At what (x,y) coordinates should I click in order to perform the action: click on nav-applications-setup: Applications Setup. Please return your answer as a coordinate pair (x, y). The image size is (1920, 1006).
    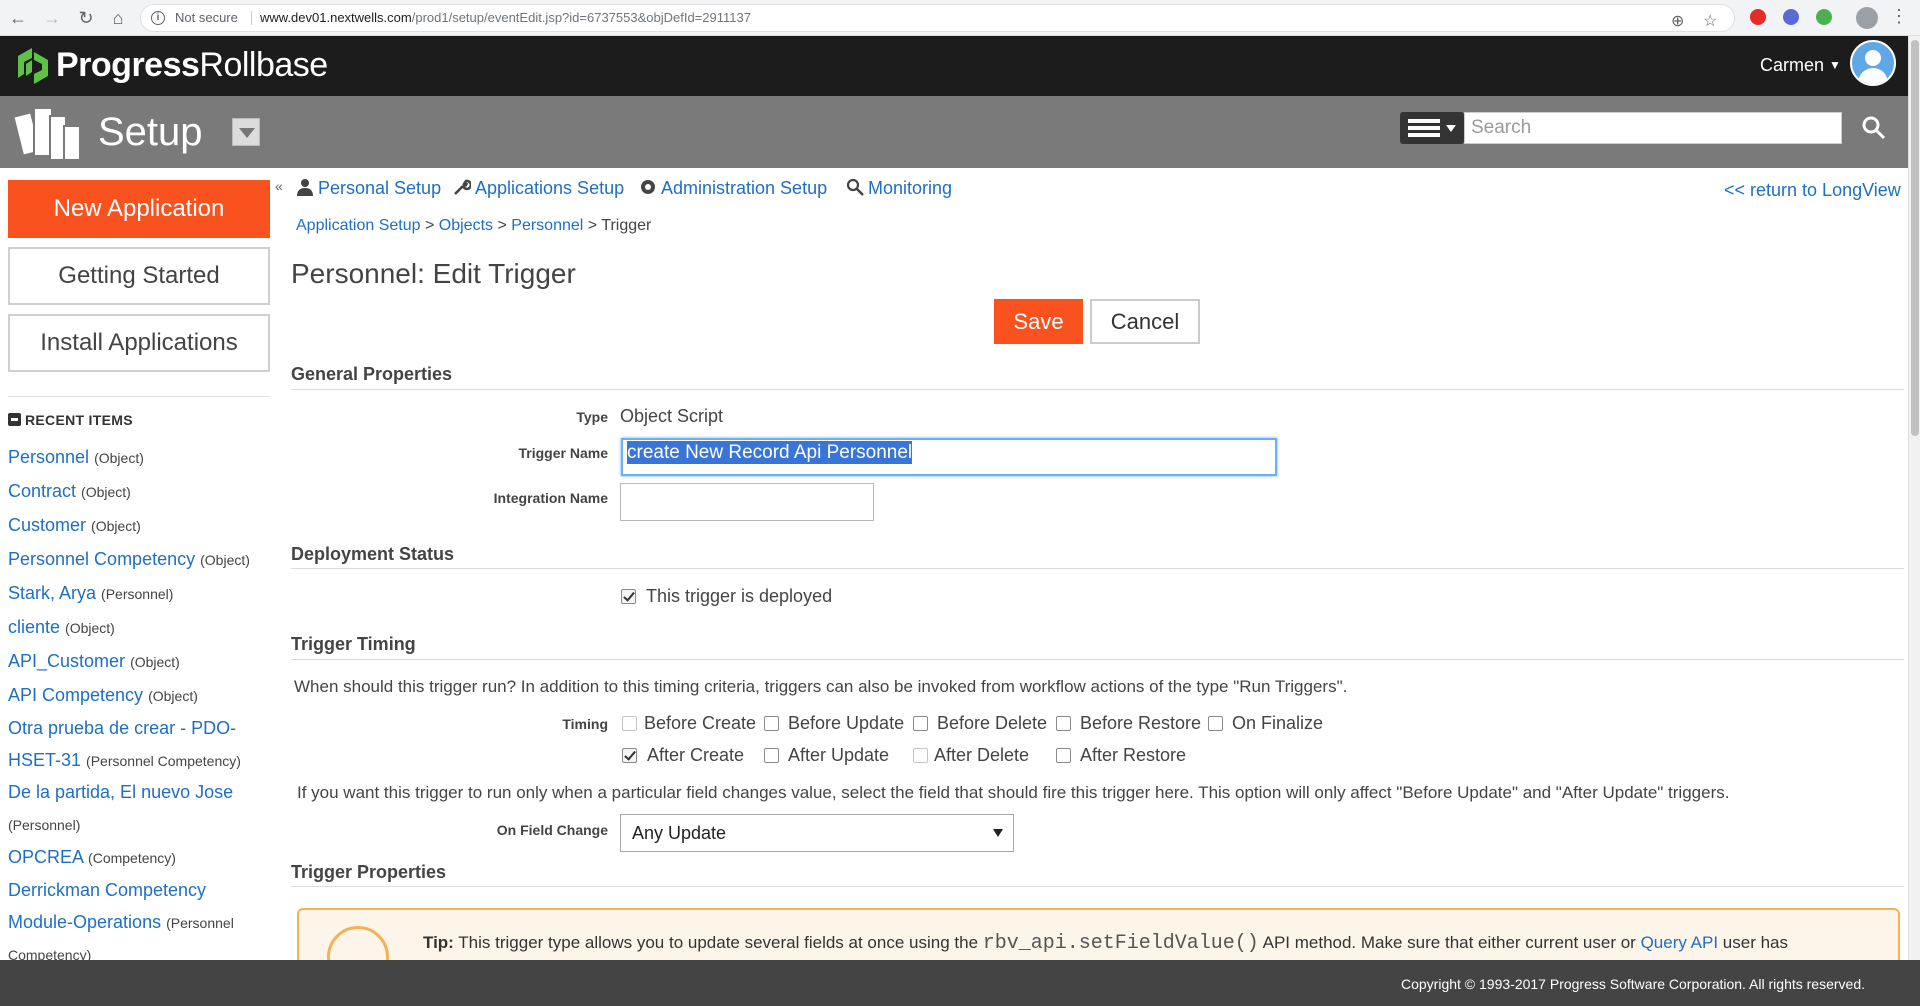
    Looking at the image, I should click on (538, 188).